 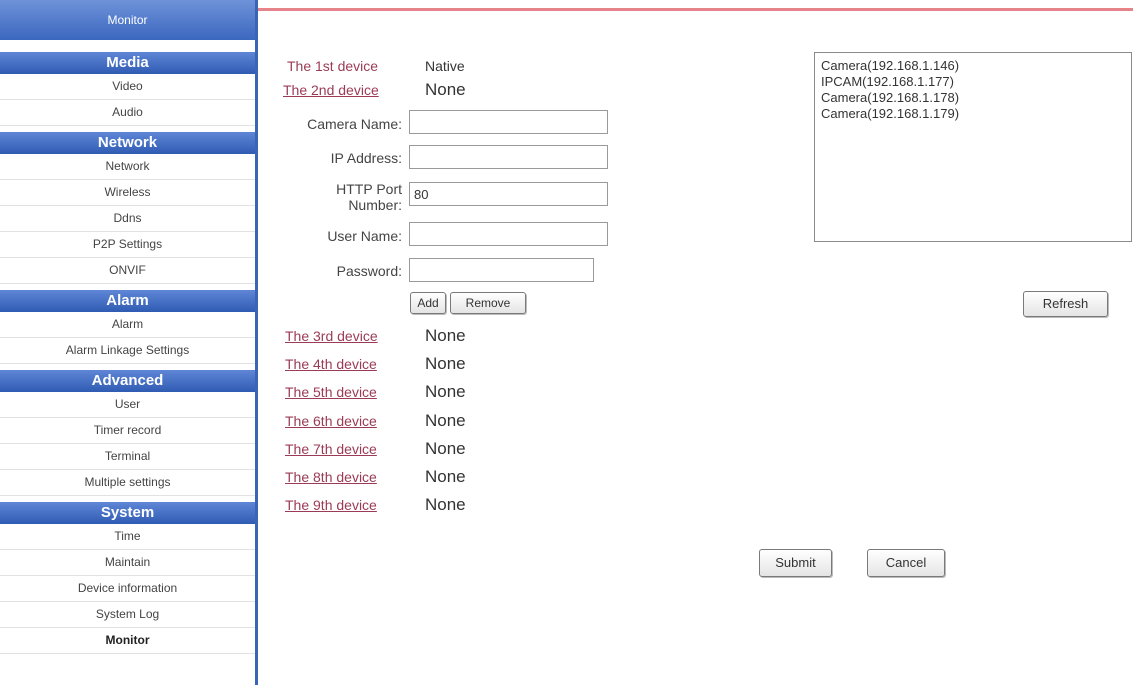 I want to click on sidebar-item-timer-record: Timer record, so click(x=127, y=431).